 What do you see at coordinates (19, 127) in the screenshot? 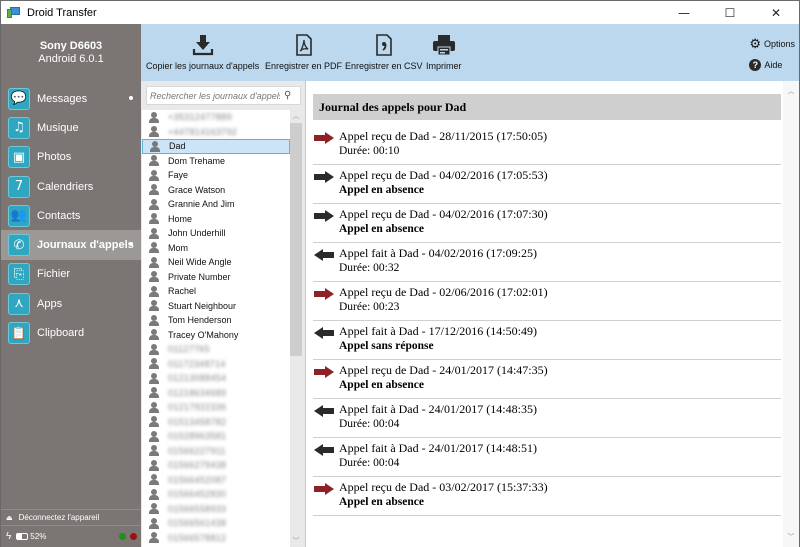
I see `music-note-icon: ♫` at bounding box center [19, 127].